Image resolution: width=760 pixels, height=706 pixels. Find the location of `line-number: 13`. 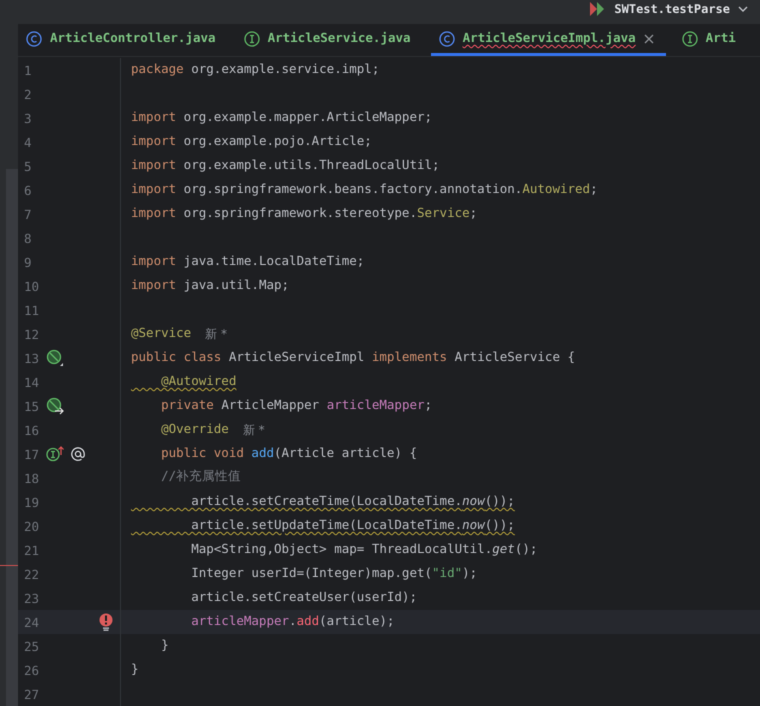

line-number: 13 is located at coordinates (32, 358).